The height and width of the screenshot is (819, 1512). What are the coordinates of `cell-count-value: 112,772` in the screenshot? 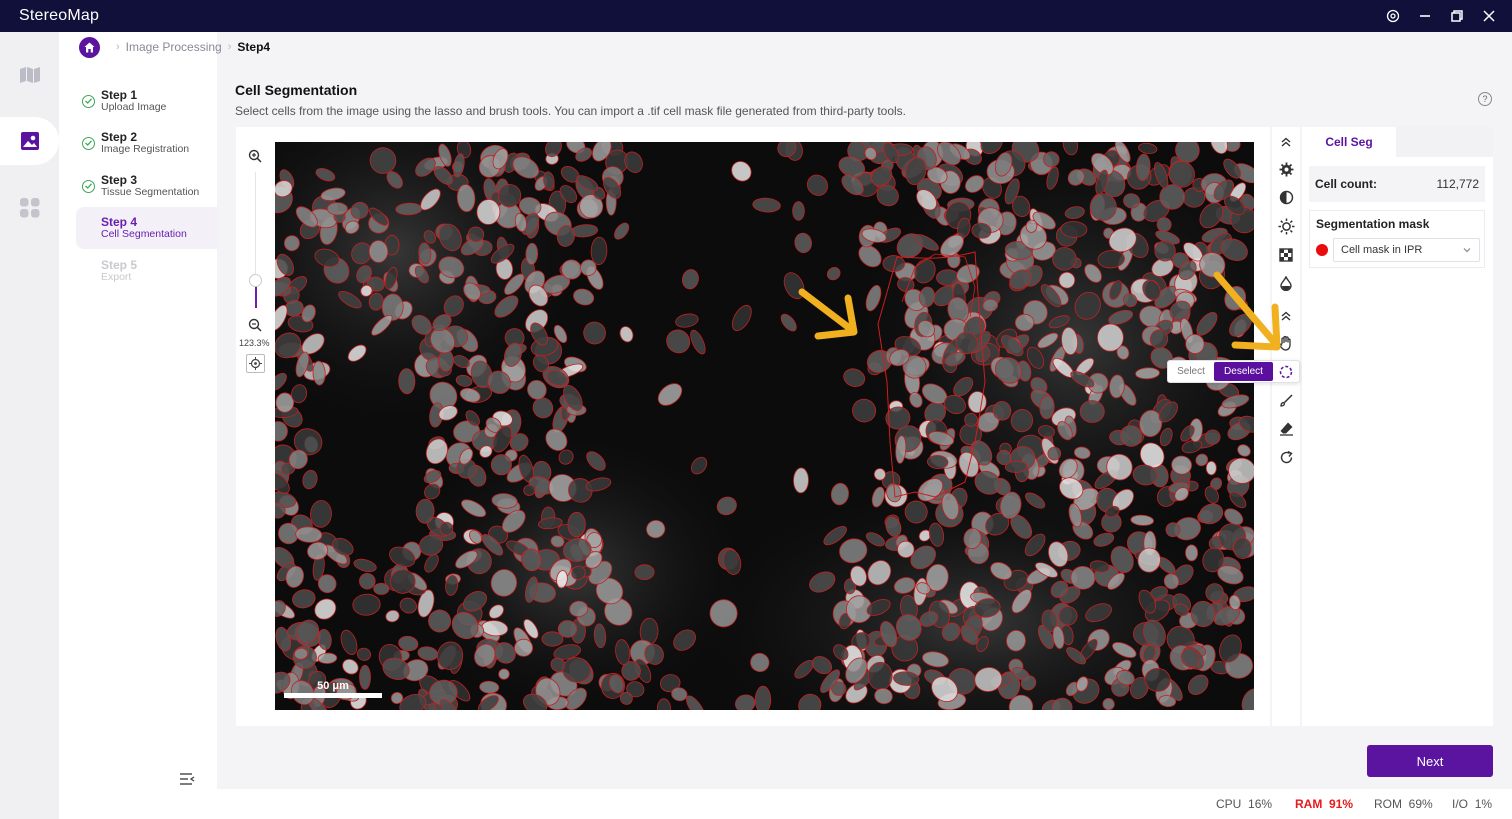 It's located at (1458, 184).